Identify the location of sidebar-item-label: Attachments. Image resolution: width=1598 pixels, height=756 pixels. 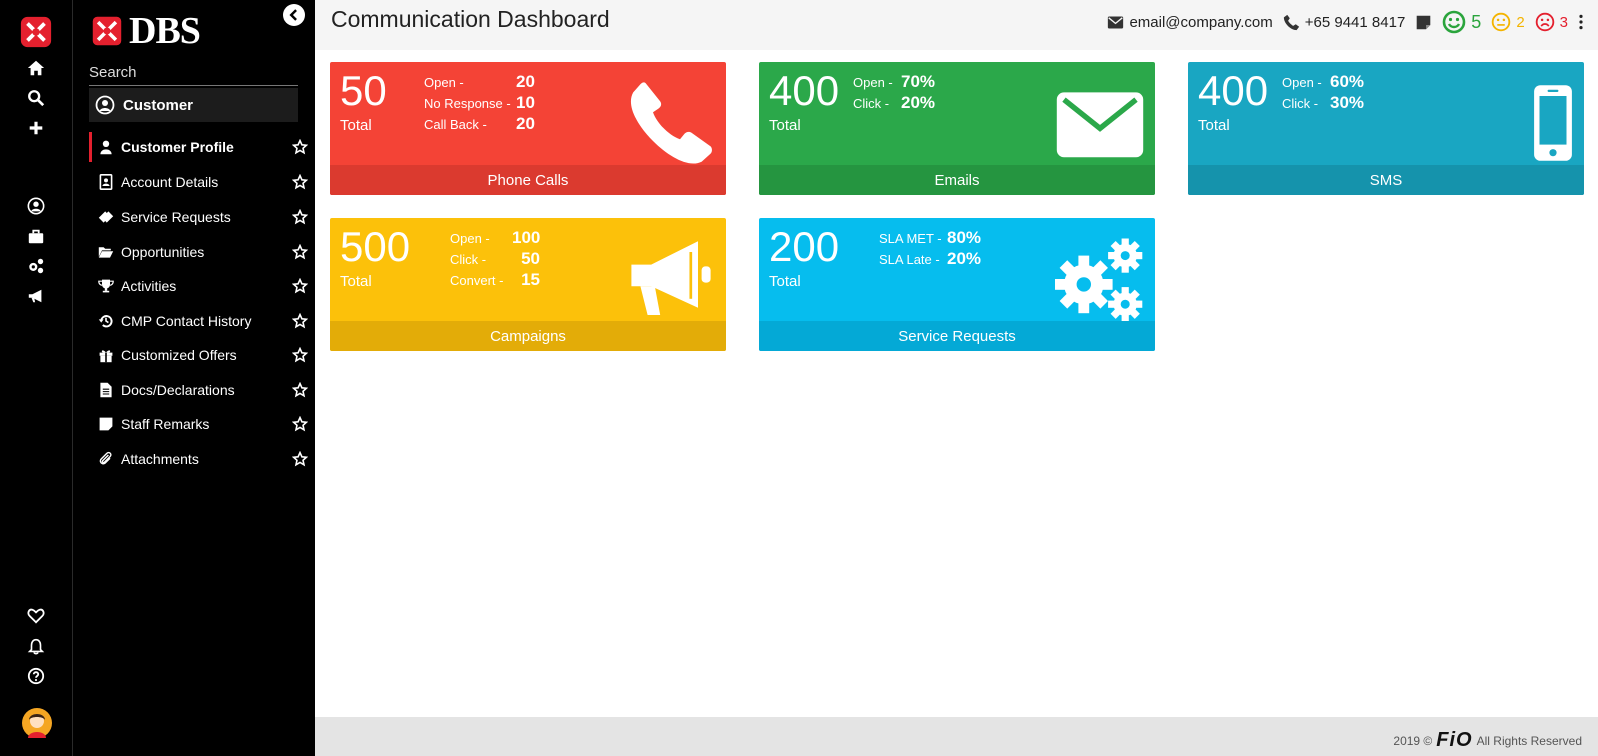
(160, 459).